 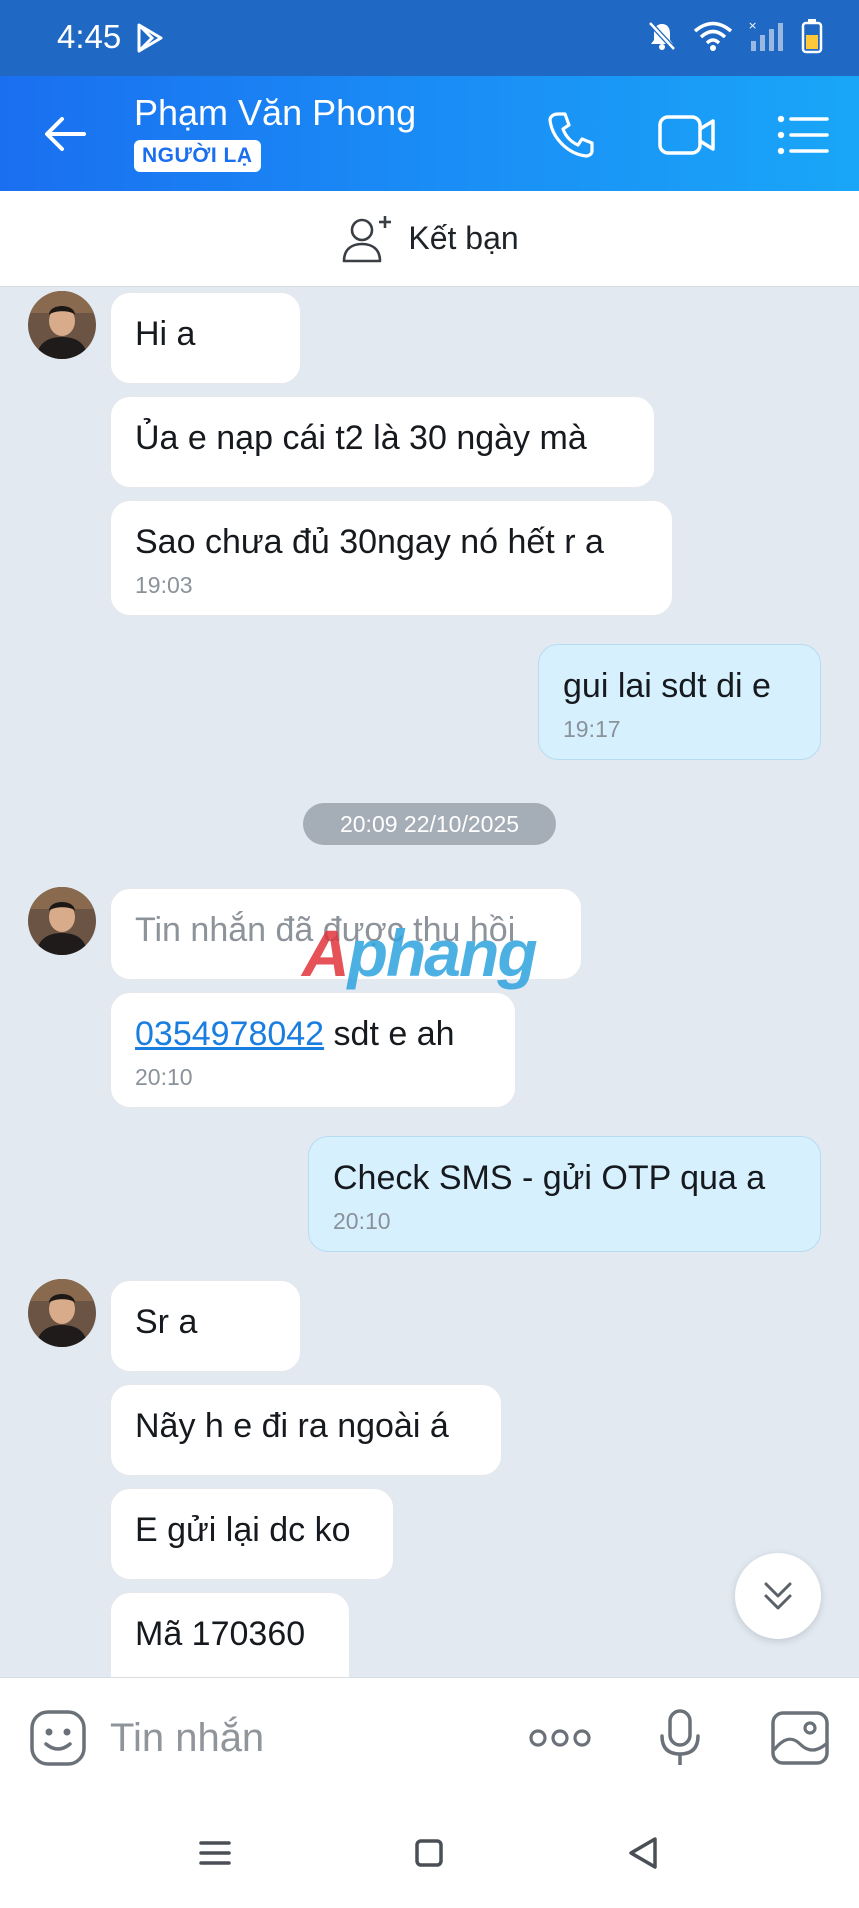 I want to click on scroll-to-bottom-button, so click(x=778, y=1596).